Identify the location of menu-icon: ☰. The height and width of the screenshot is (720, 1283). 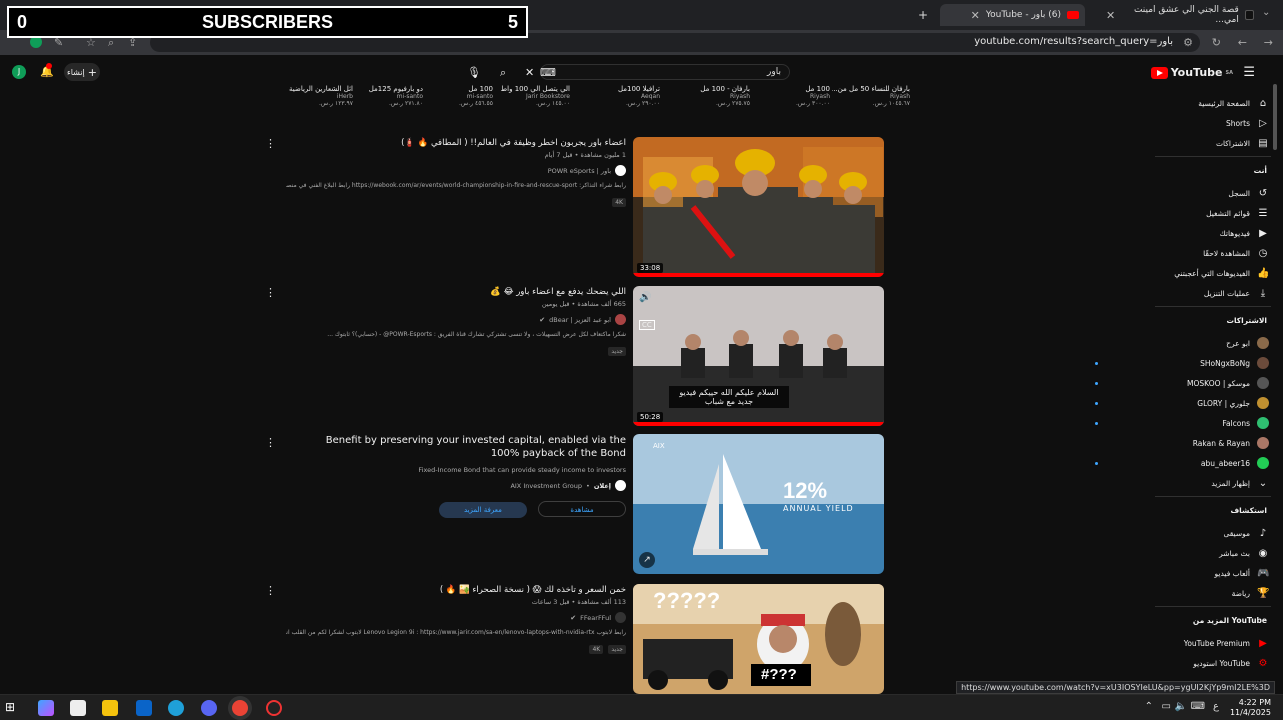
(1249, 72).